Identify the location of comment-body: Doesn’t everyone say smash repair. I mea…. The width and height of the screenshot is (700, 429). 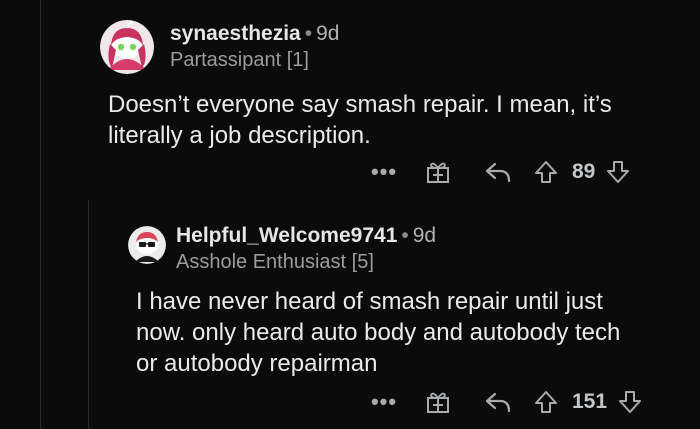
(360, 120).